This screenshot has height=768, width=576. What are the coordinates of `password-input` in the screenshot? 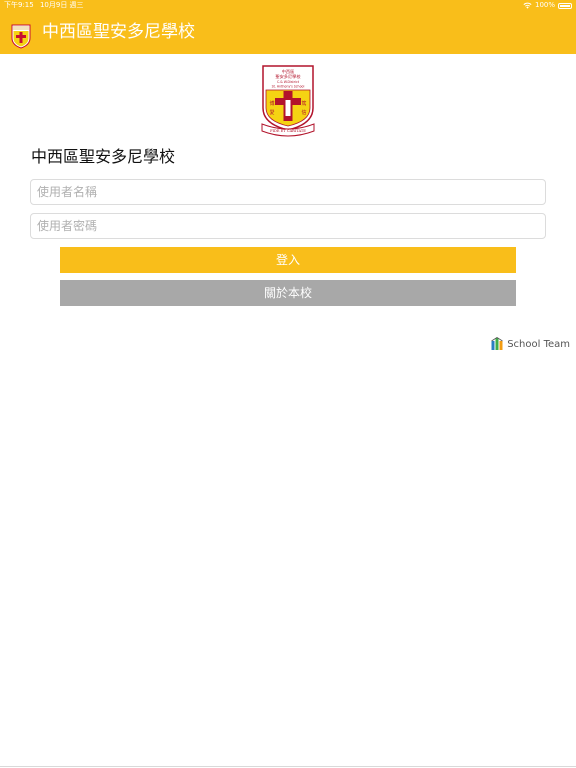 It's located at (288, 226).